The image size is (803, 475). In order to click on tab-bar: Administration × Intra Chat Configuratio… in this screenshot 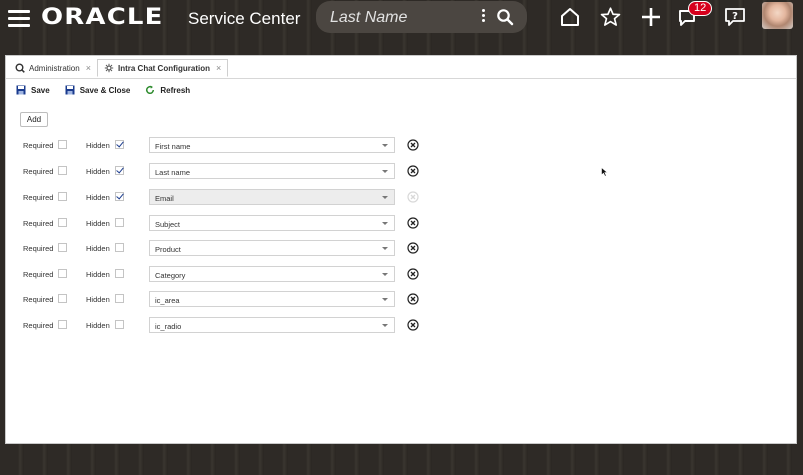, I will do `click(401, 67)`.